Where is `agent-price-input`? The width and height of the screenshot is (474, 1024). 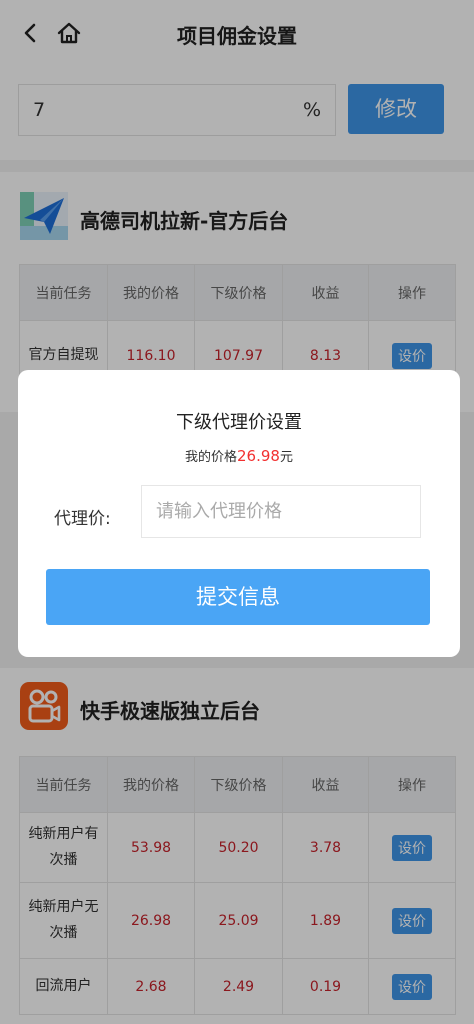
agent-price-input is located at coordinates (281, 511).